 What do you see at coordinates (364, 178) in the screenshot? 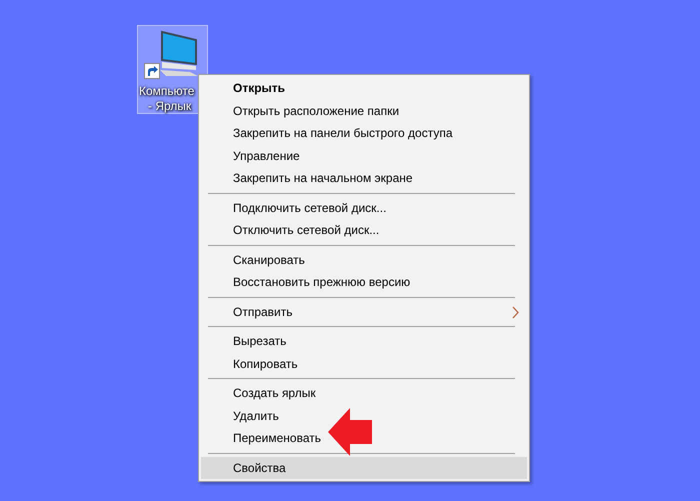
I see `menu-item: Закрепить на начальном экране` at bounding box center [364, 178].